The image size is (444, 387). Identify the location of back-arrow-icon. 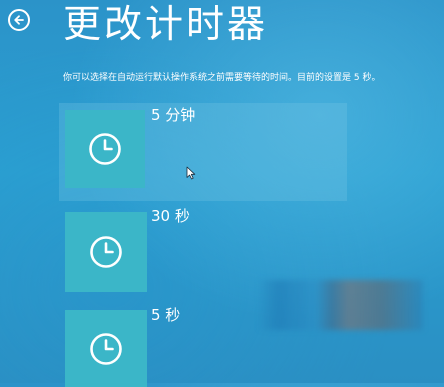
(19, 20).